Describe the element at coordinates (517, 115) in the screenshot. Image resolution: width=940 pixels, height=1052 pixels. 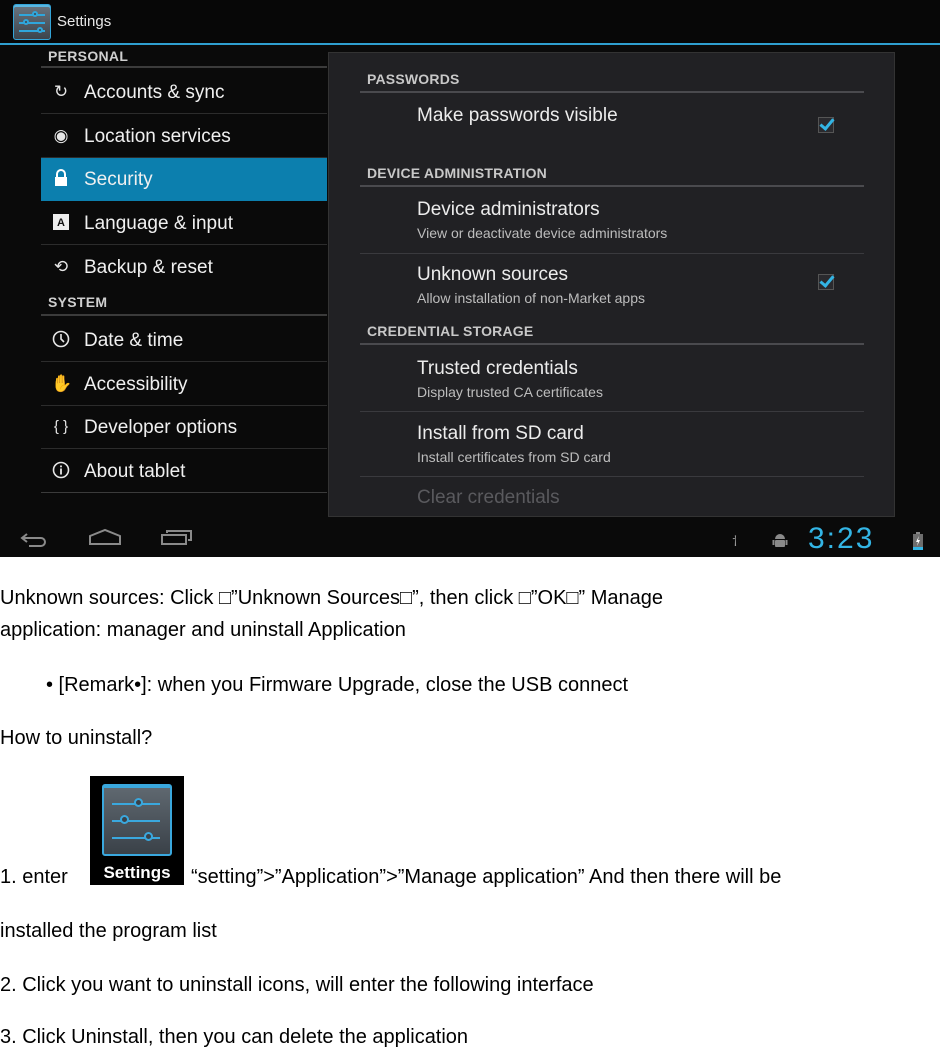
I see `pref-title: Make passwords visible` at that location.